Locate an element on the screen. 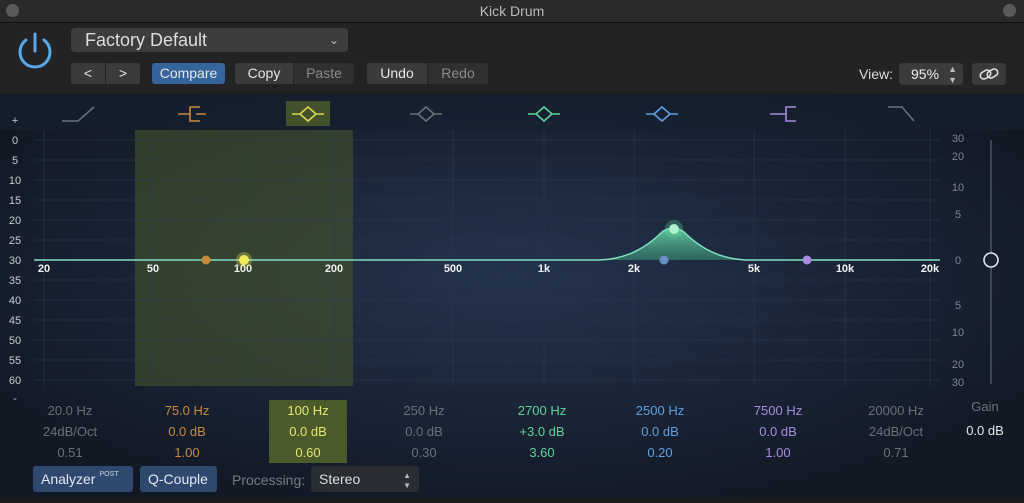 The width and height of the screenshot is (1024, 503). band7-params: 7500 Hz 0.0 dB 1.00 is located at coordinates (778, 431).